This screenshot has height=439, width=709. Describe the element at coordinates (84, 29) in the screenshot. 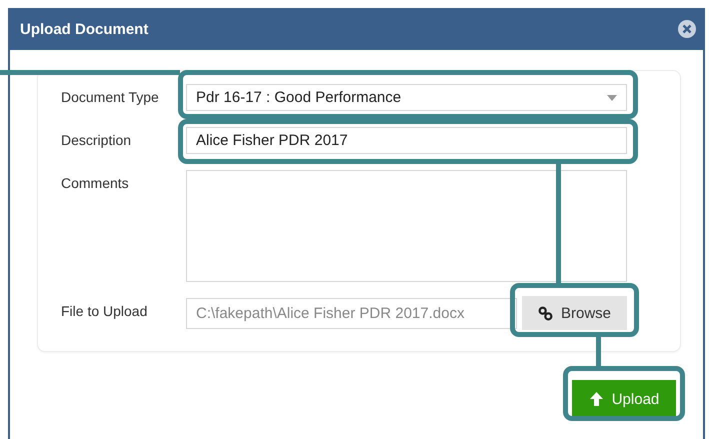

I see `window-title: Upload Document` at that location.